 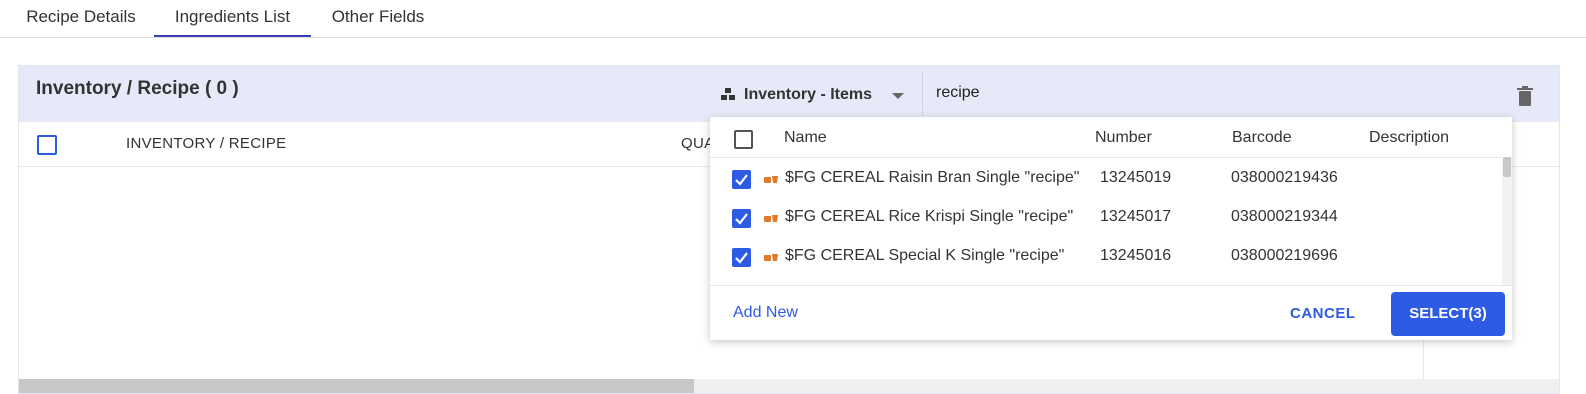 What do you see at coordinates (1284, 216) in the screenshot?
I see `row-barcode: 038000219344` at bounding box center [1284, 216].